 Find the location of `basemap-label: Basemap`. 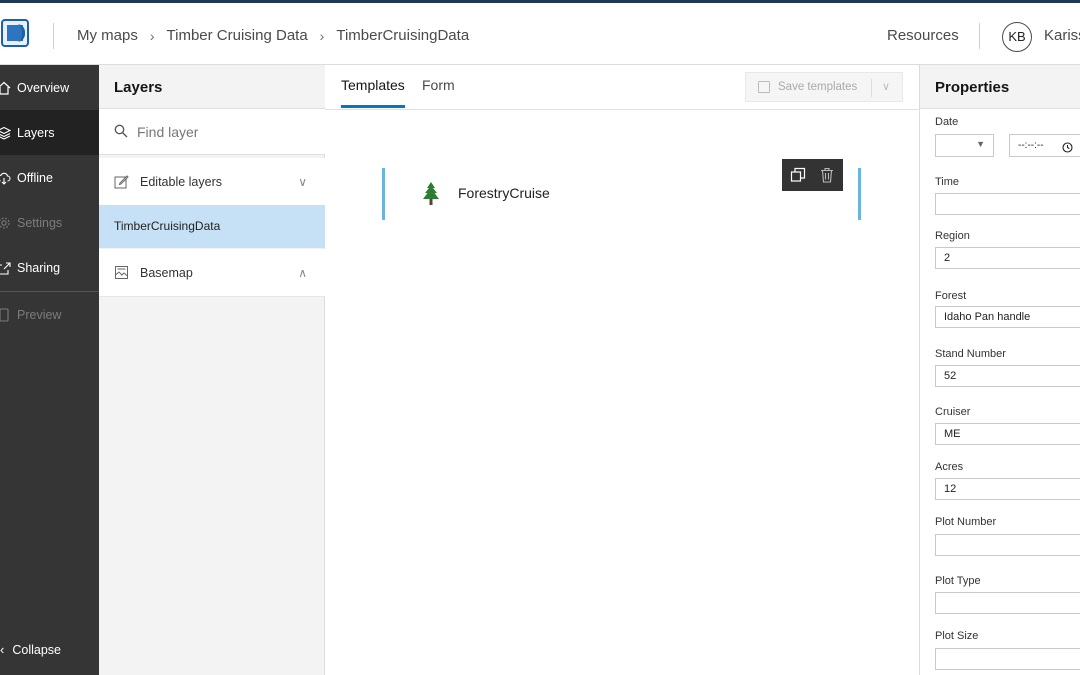

basemap-label: Basemap is located at coordinates (166, 272).